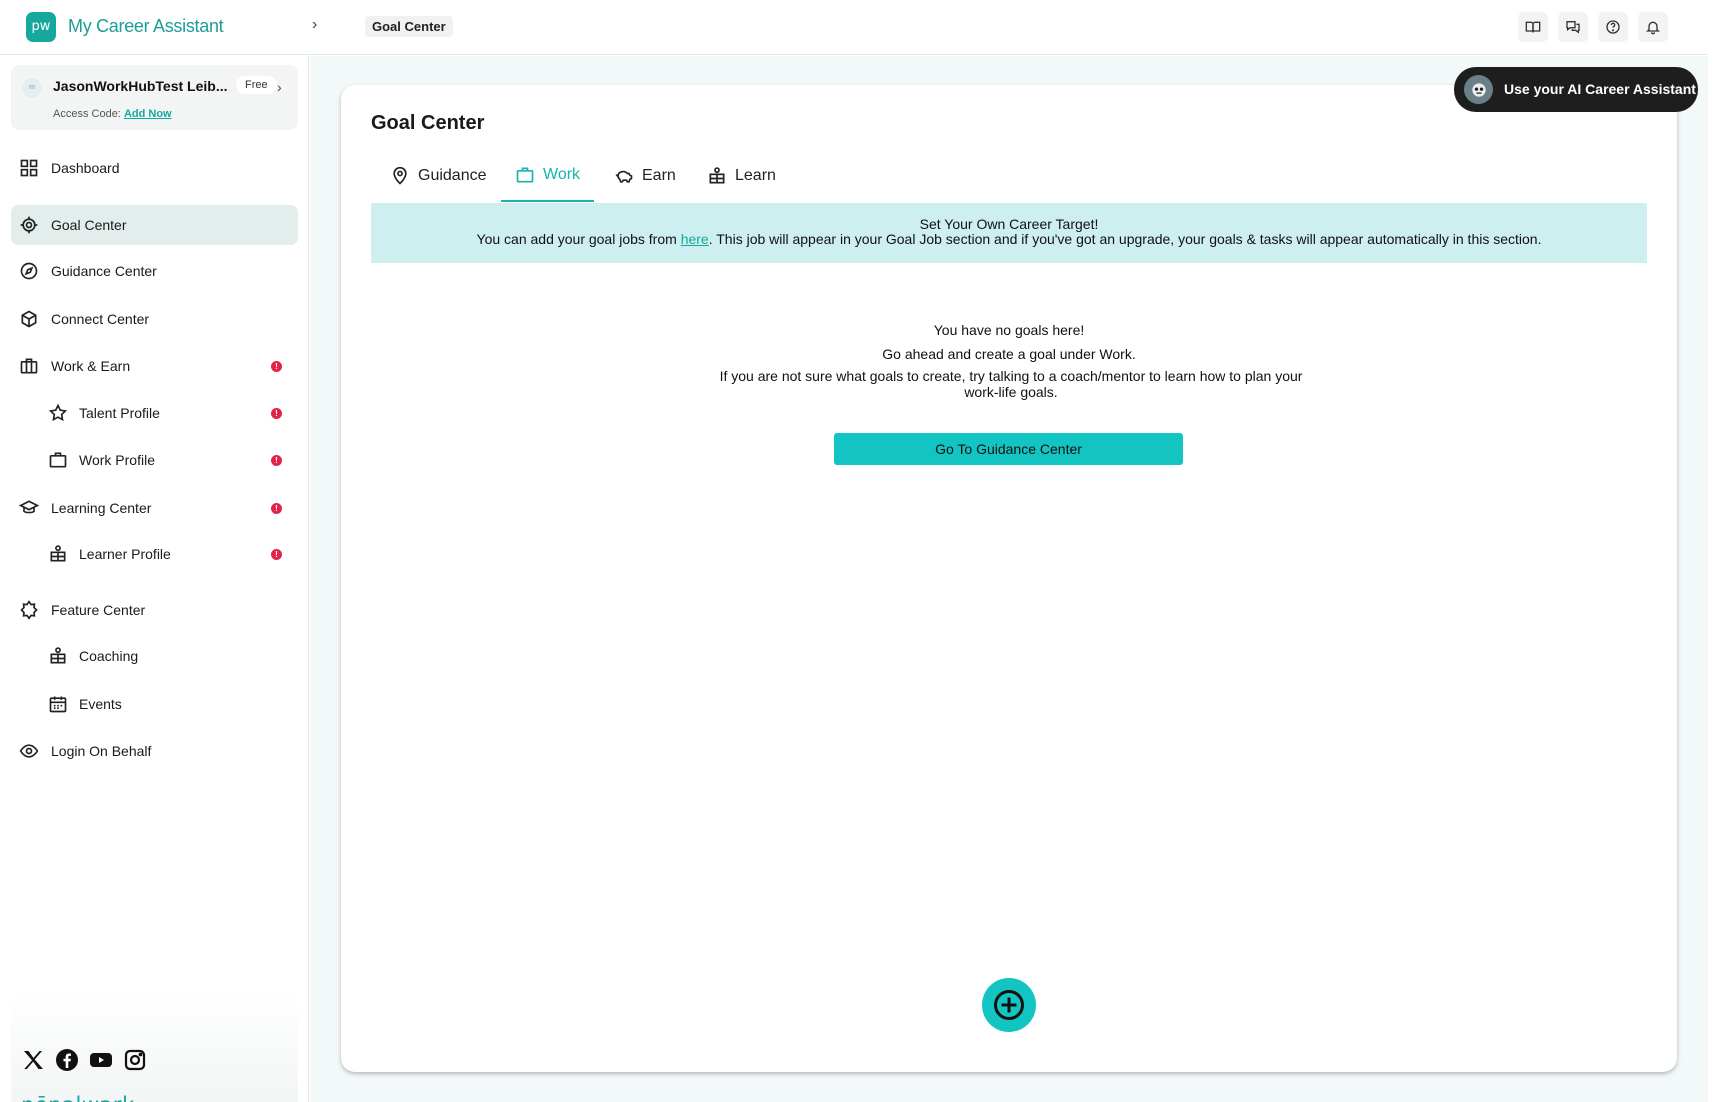  Describe the element at coordinates (100, 704) in the screenshot. I see `sidebar-item-label: Events` at that location.